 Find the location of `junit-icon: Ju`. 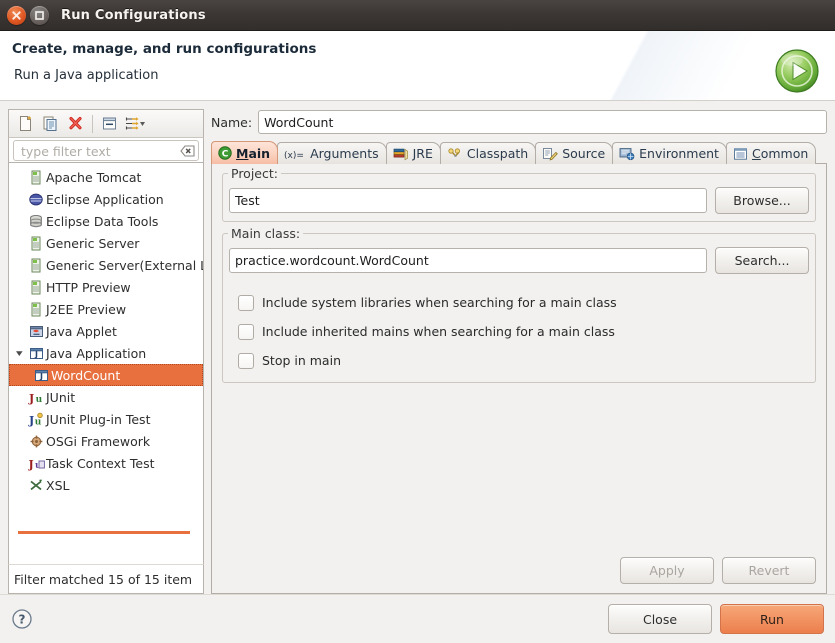

junit-icon: Ju is located at coordinates (36, 397).